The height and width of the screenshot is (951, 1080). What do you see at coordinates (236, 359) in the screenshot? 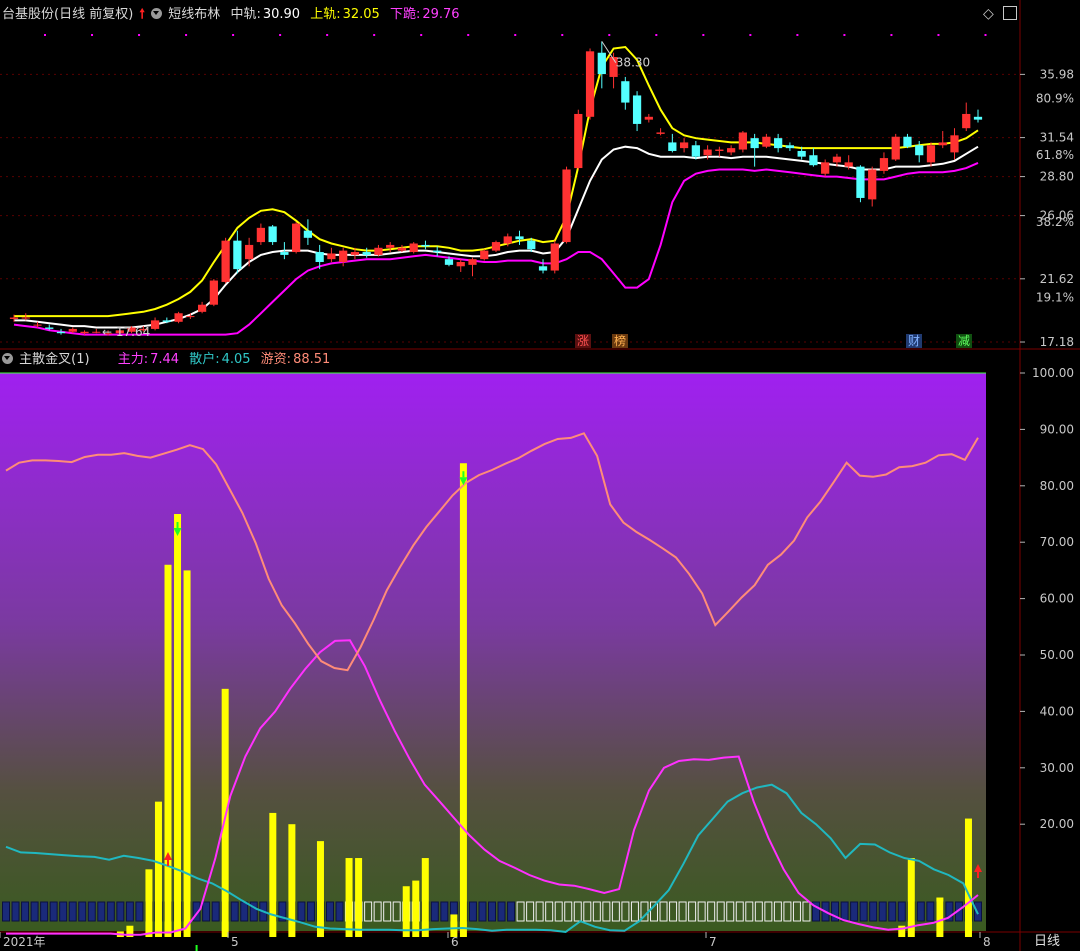
I see `retail-value: 4.05` at bounding box center [236, 359].